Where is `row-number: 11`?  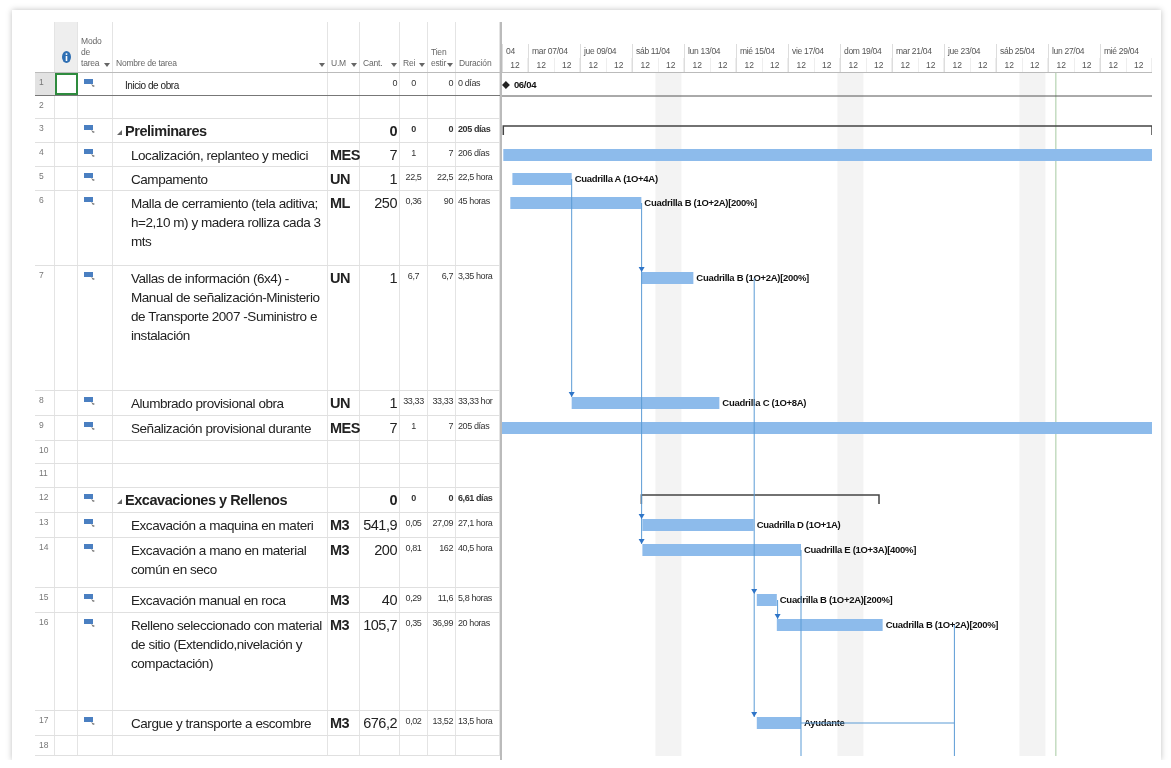 row-number: 11 is located at coordinates (45, 475).